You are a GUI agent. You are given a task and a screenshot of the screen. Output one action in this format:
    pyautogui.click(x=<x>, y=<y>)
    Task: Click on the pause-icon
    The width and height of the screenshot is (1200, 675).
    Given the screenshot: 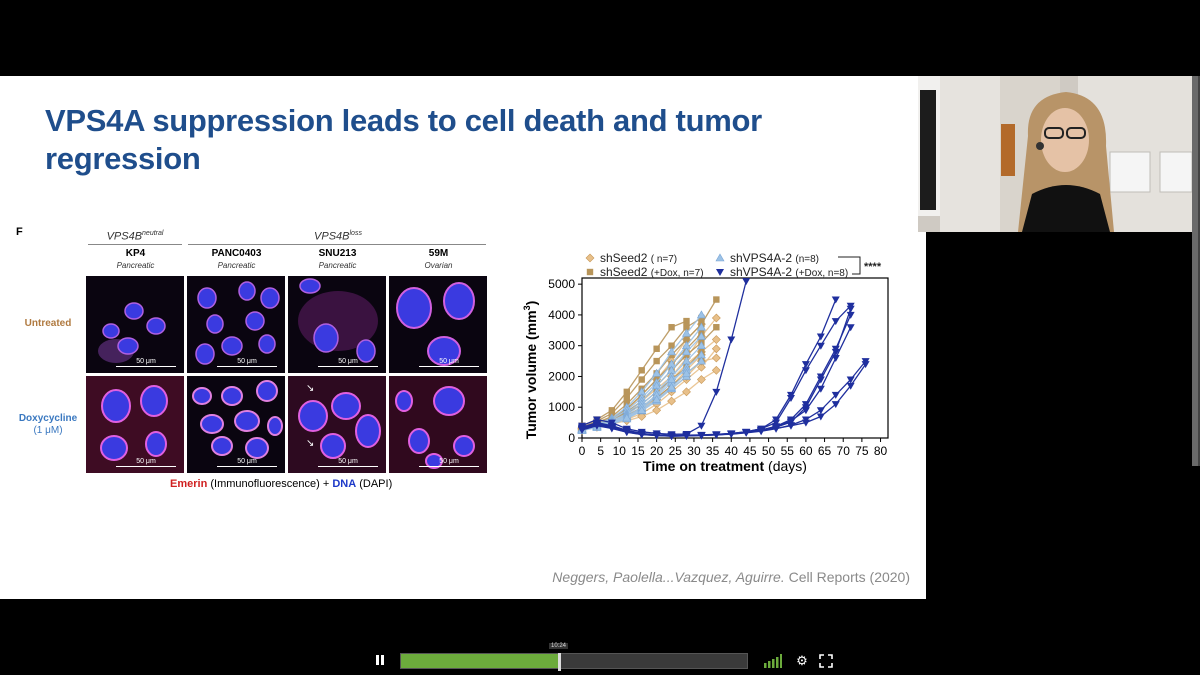 What is the action you would take?
    pyautogui.click(x=380, y=660)
    